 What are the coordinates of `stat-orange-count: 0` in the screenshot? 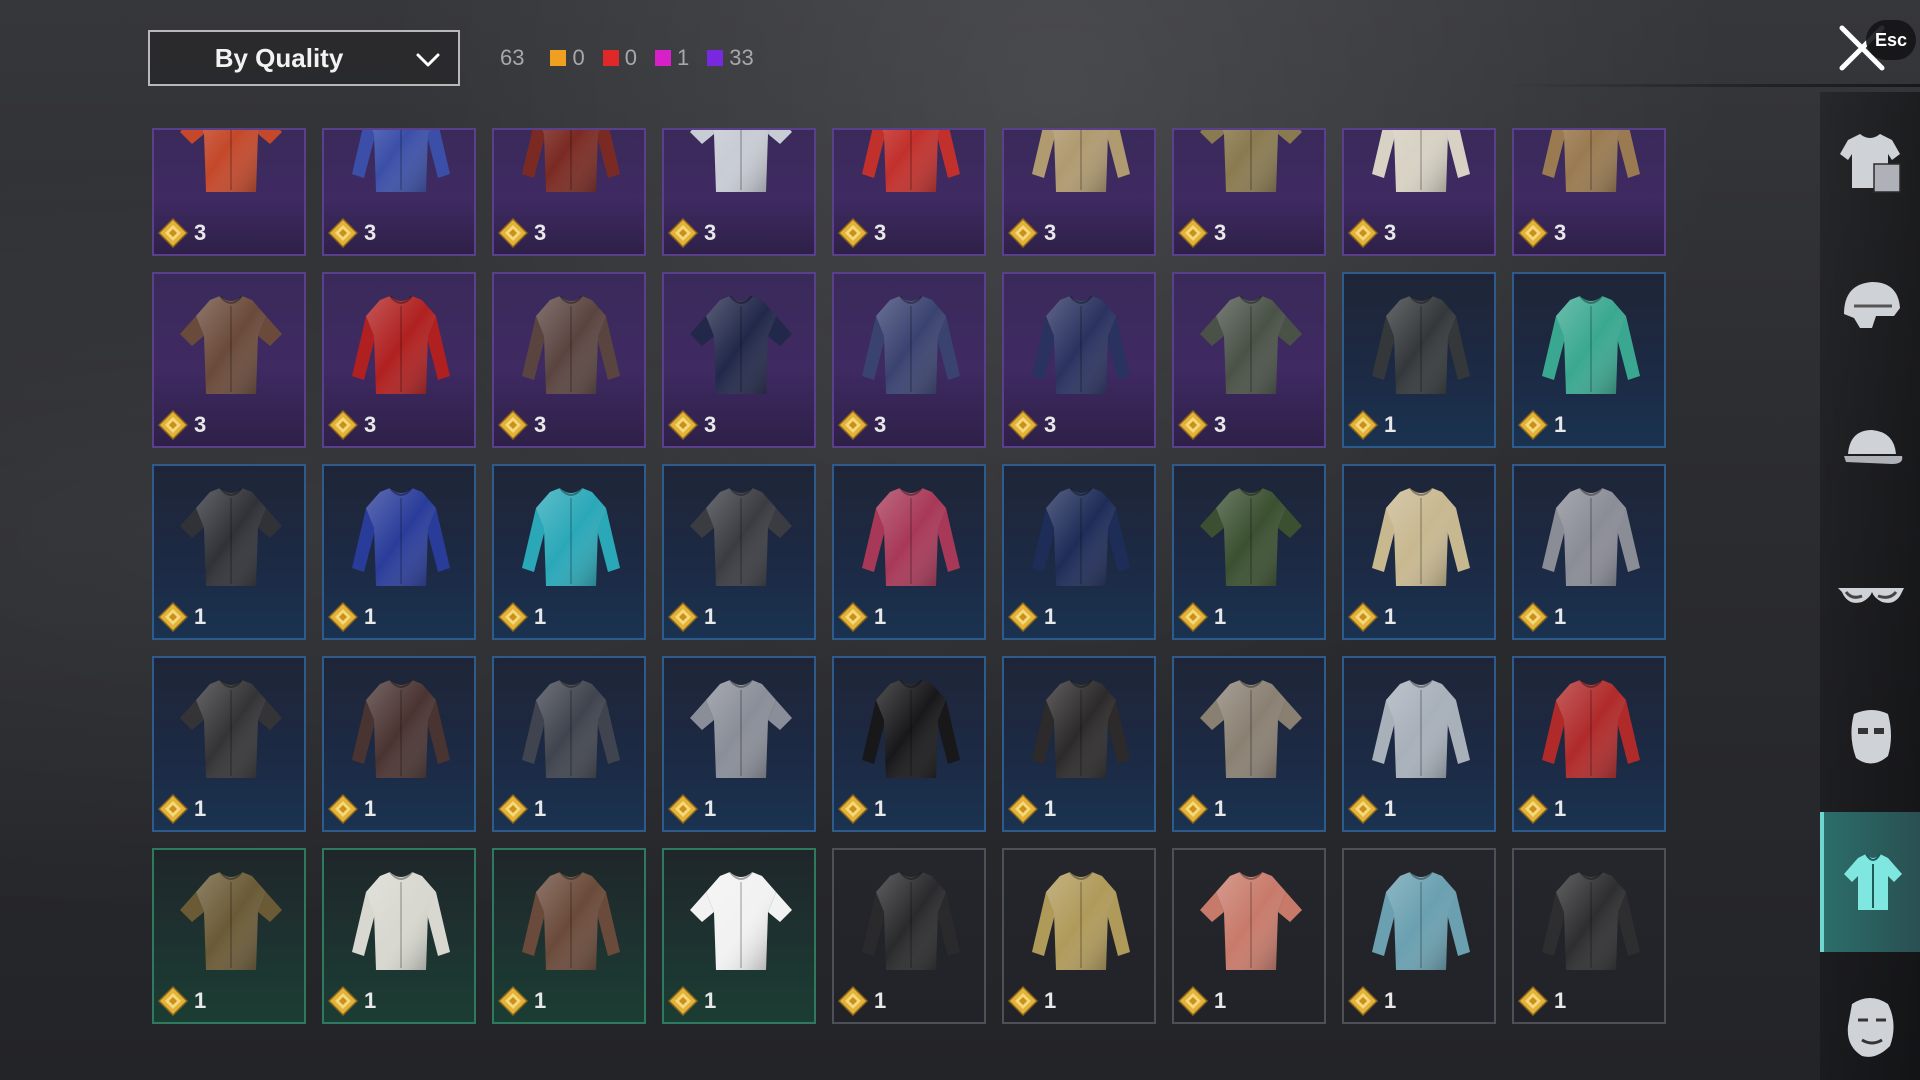 It's located at (578, 57).